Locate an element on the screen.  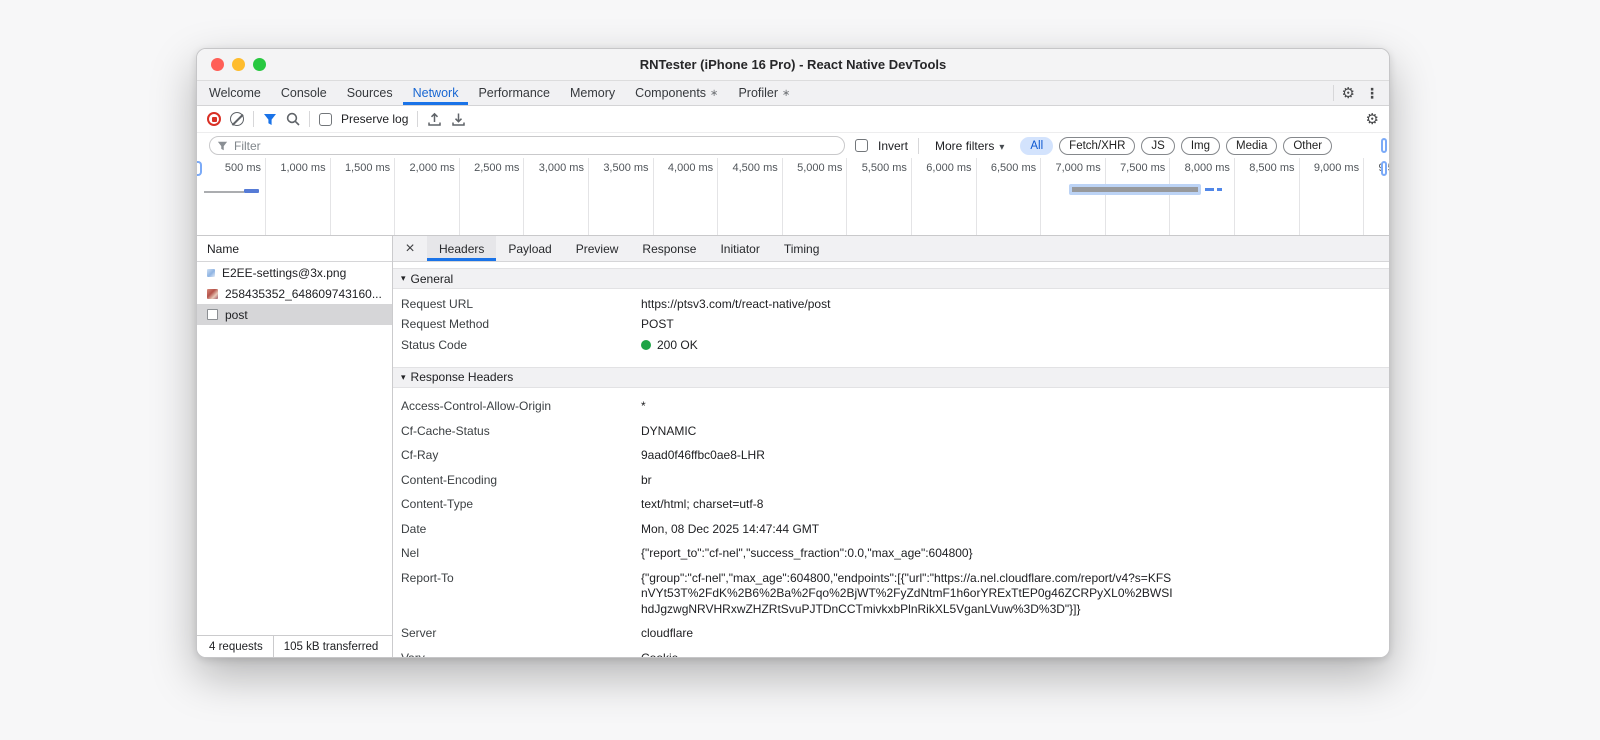
filter-funnel-icon is located at coordinates (270, 119).